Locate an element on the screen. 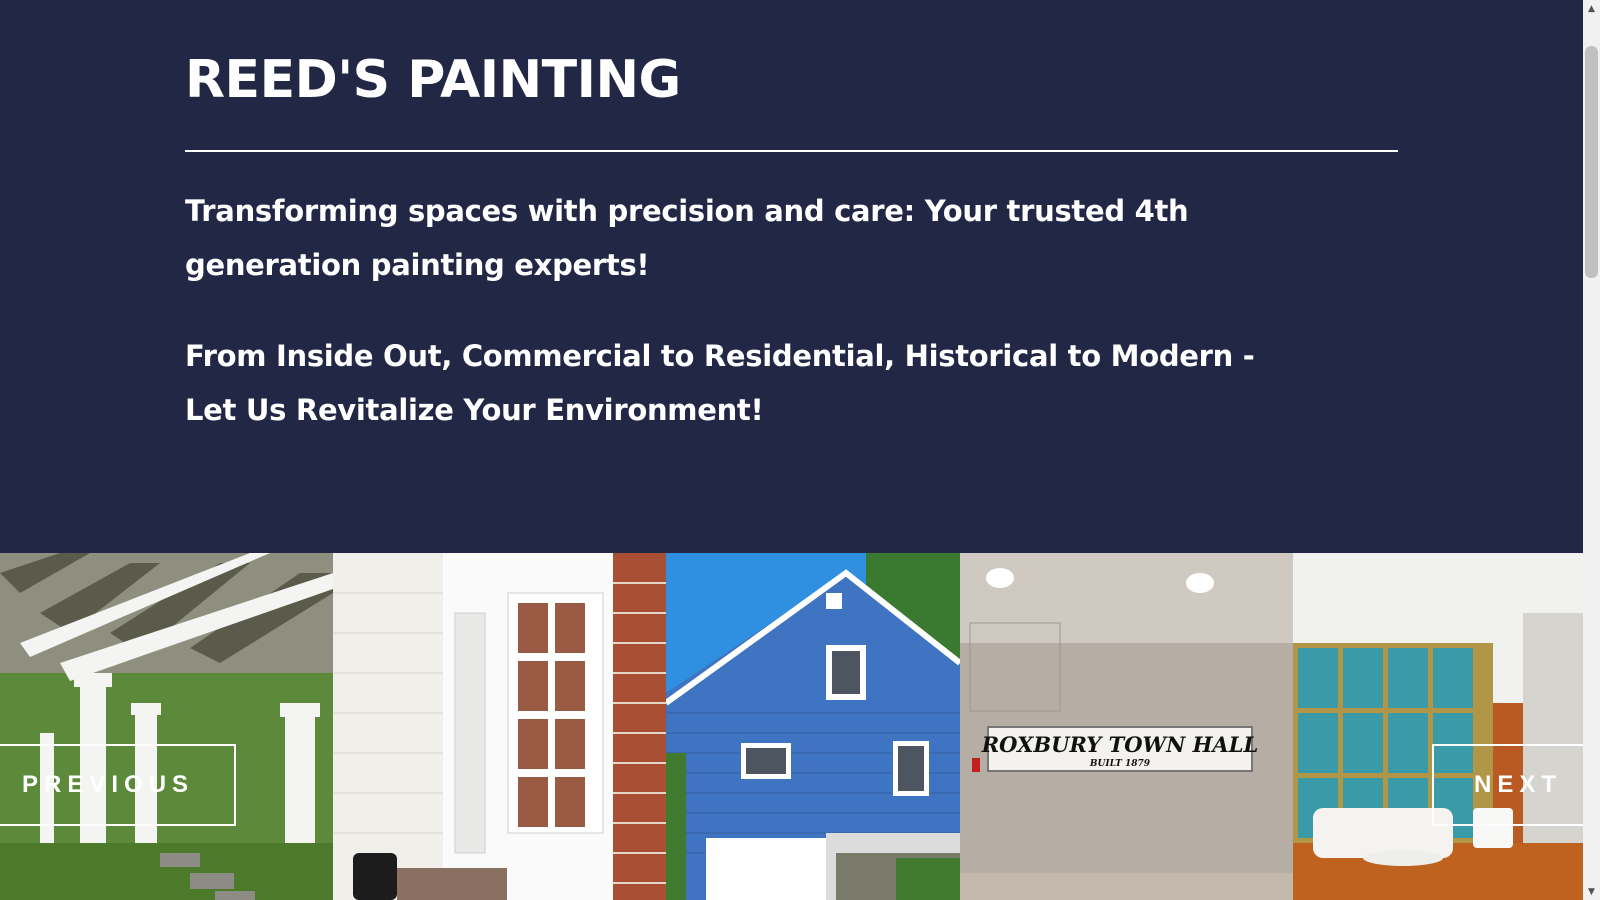 This screenshot has height=900, width=1600. white-pergola-photo is located at coordinates (166, 726).